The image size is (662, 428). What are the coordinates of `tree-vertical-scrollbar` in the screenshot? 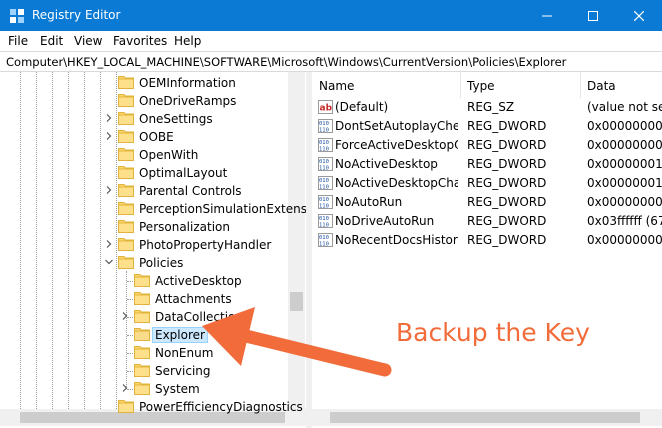 It's located at (296, 240).